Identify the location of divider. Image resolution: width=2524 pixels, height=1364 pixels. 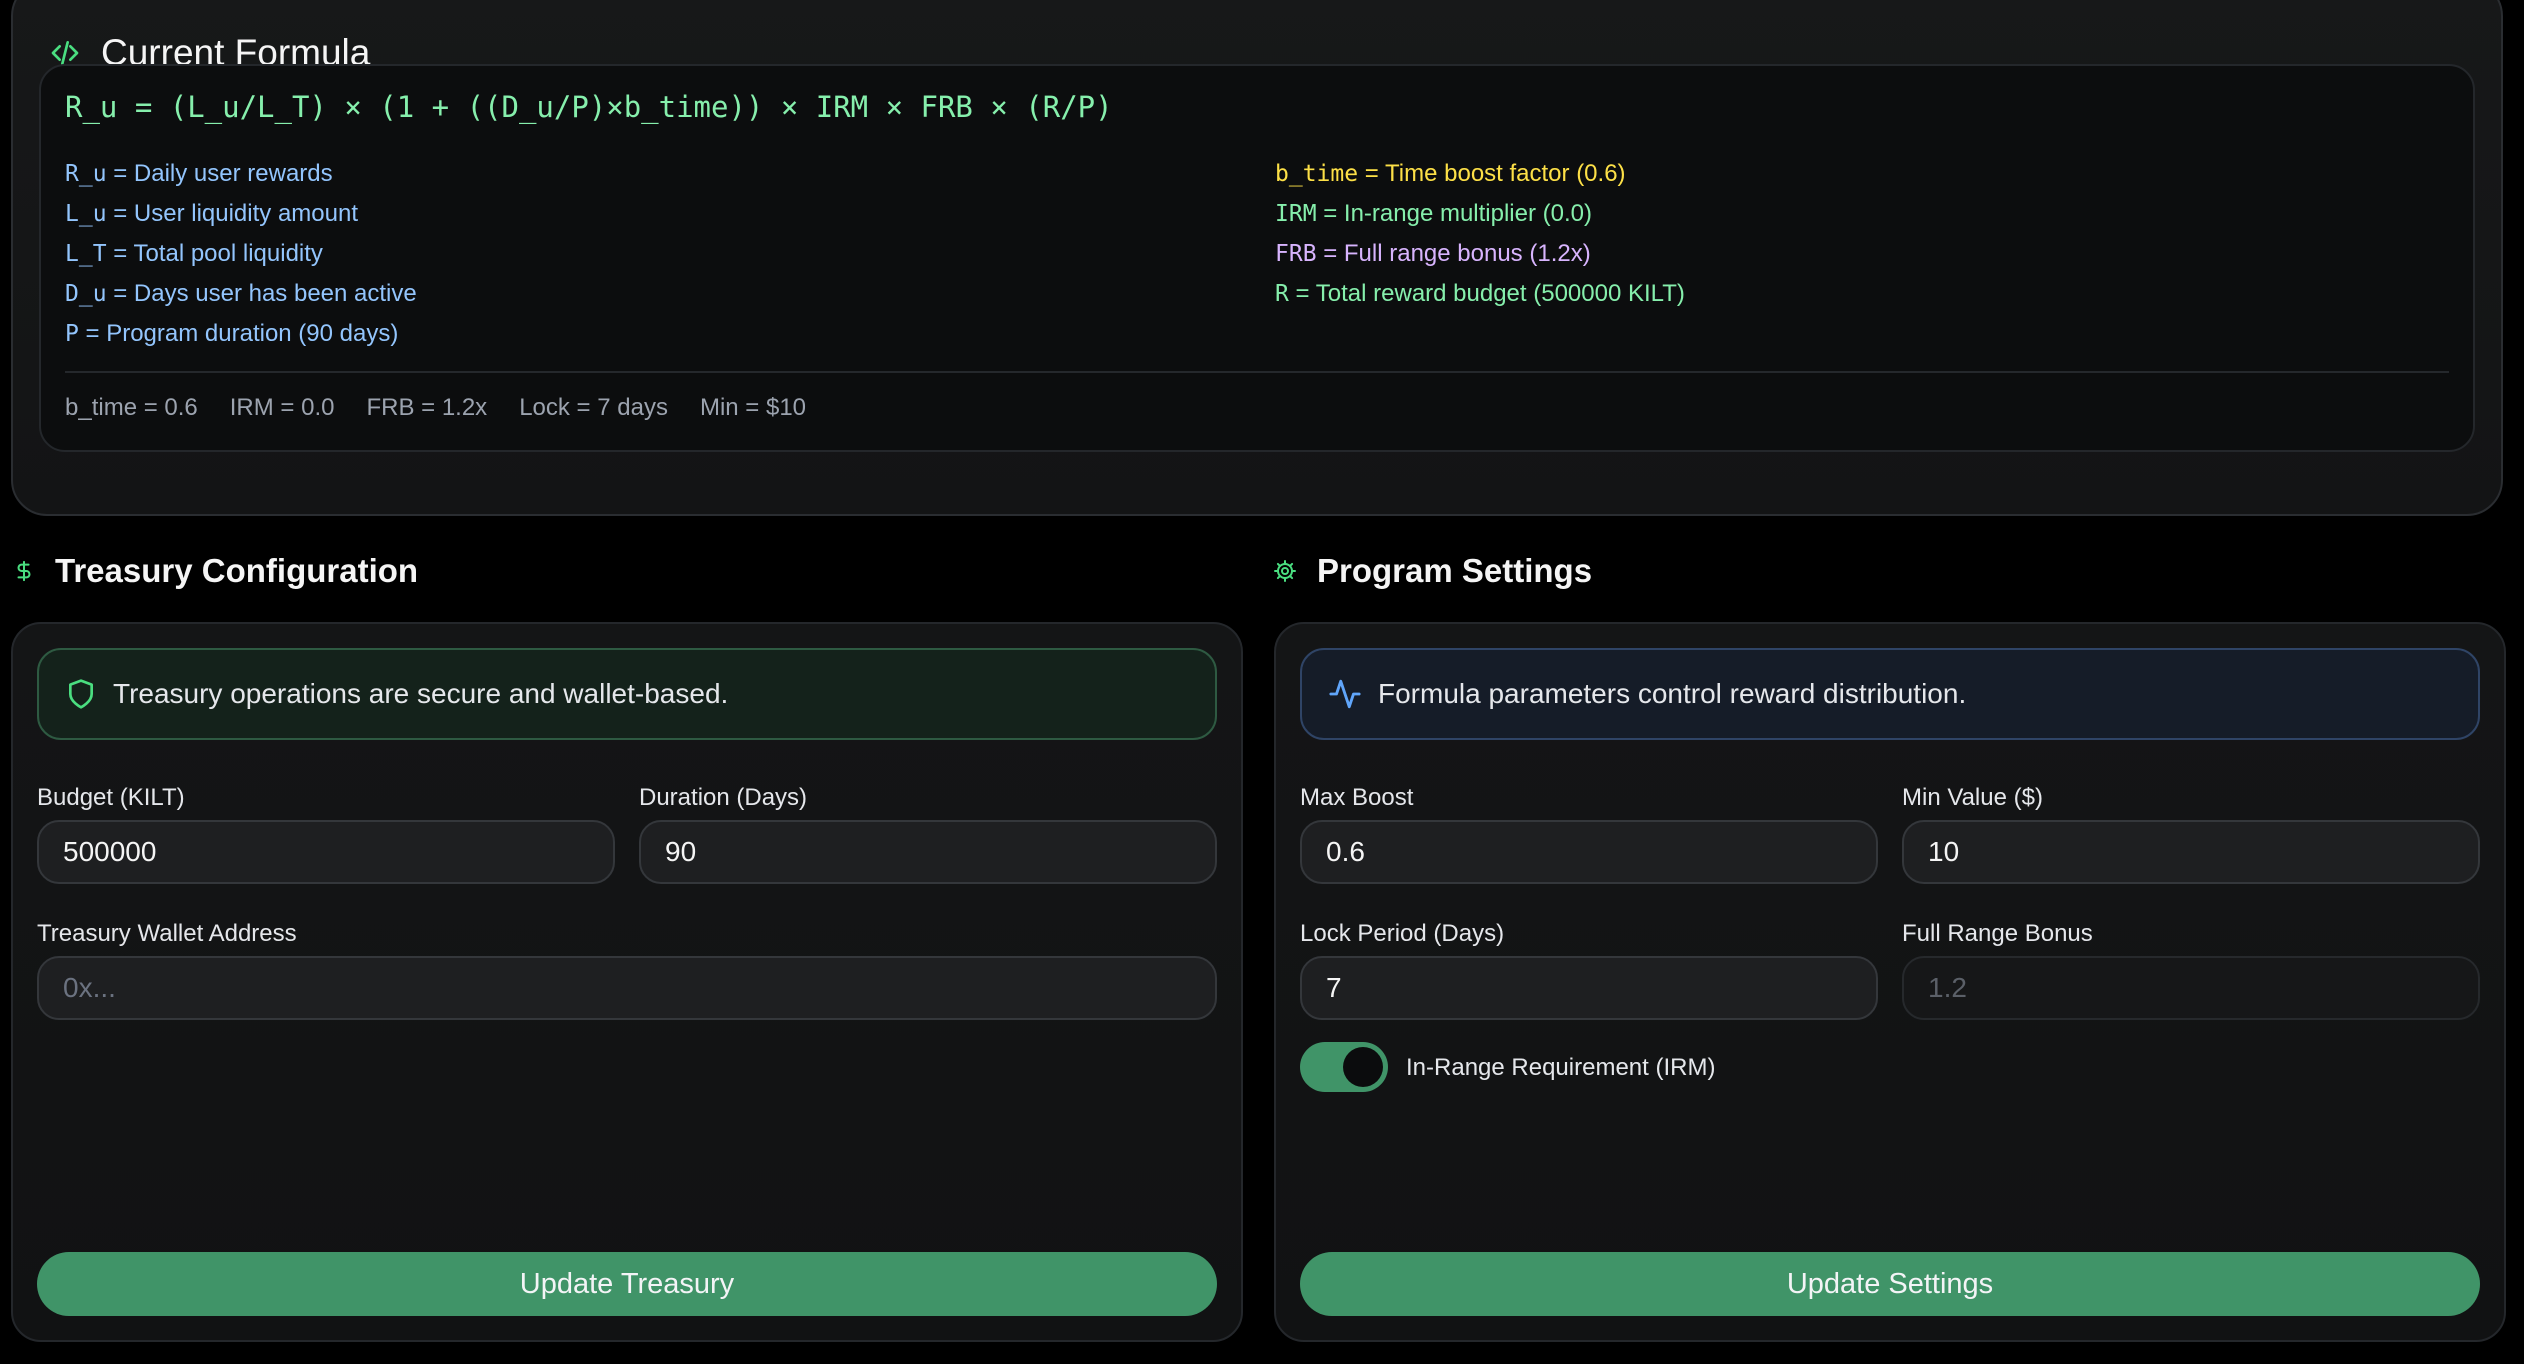
(1257, 372).